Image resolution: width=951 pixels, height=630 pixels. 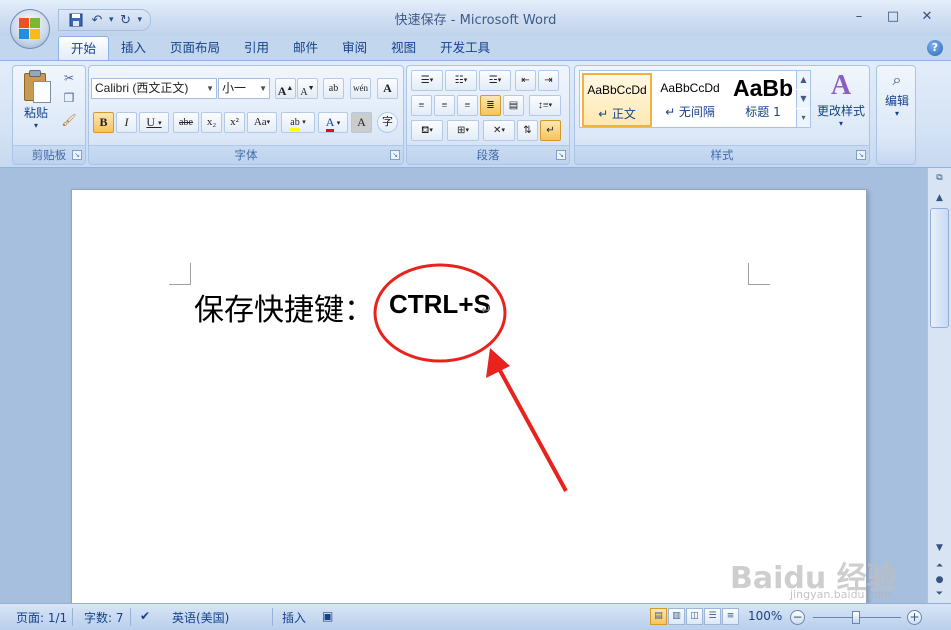 I want to click on gallery-up-icon: ▲, so click(x=803, y=80).